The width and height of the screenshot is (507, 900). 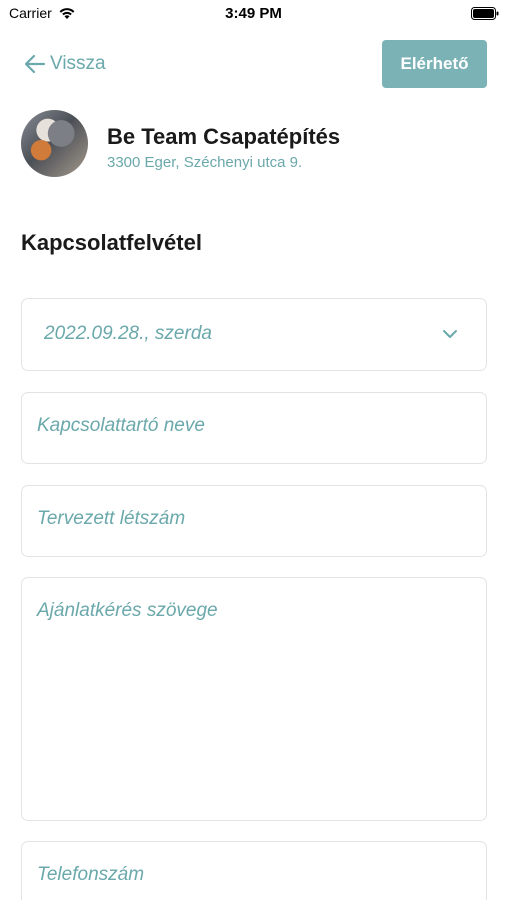 What do you see at coordinates (224, 136) in the screenshot?
I see `company-name: Be Team Csapatépítés` at bounding box center [224, 136].